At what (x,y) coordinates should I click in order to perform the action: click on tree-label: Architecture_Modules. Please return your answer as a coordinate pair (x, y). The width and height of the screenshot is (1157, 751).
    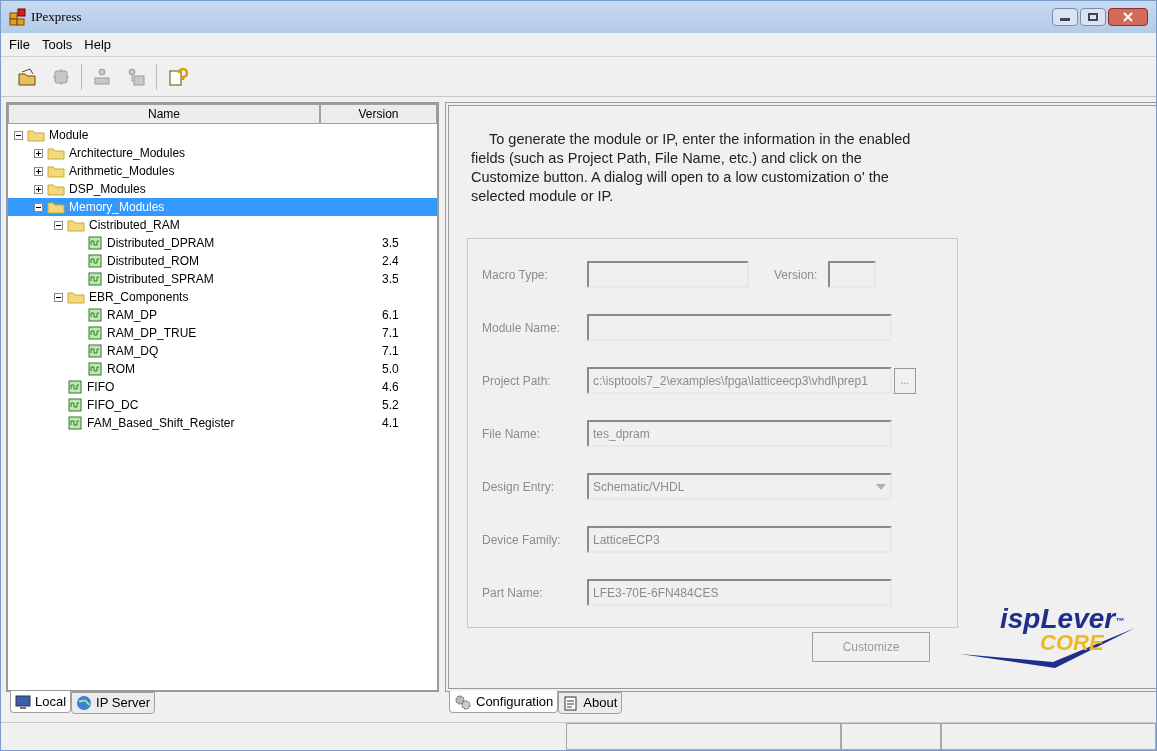
    Looking at the image, I should click on (127, 153).